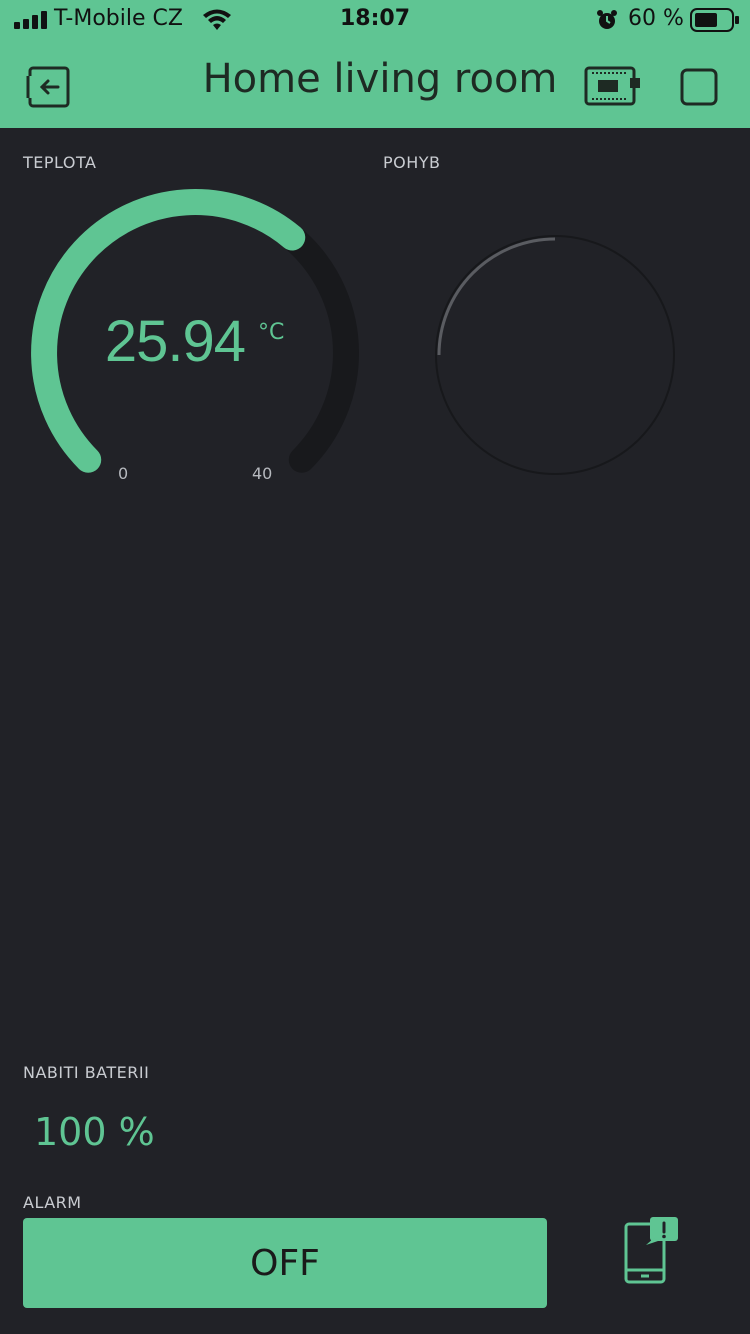  I want to click on pohyb-label: POHYB, so click(412, 162).